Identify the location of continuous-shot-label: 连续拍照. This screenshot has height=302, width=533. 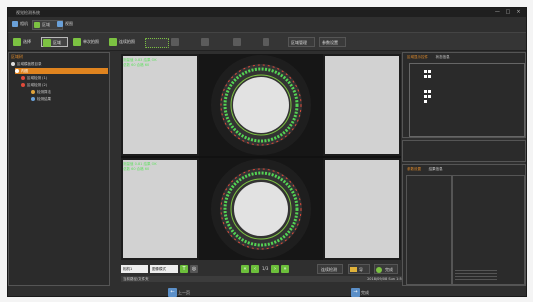
(127, 41).